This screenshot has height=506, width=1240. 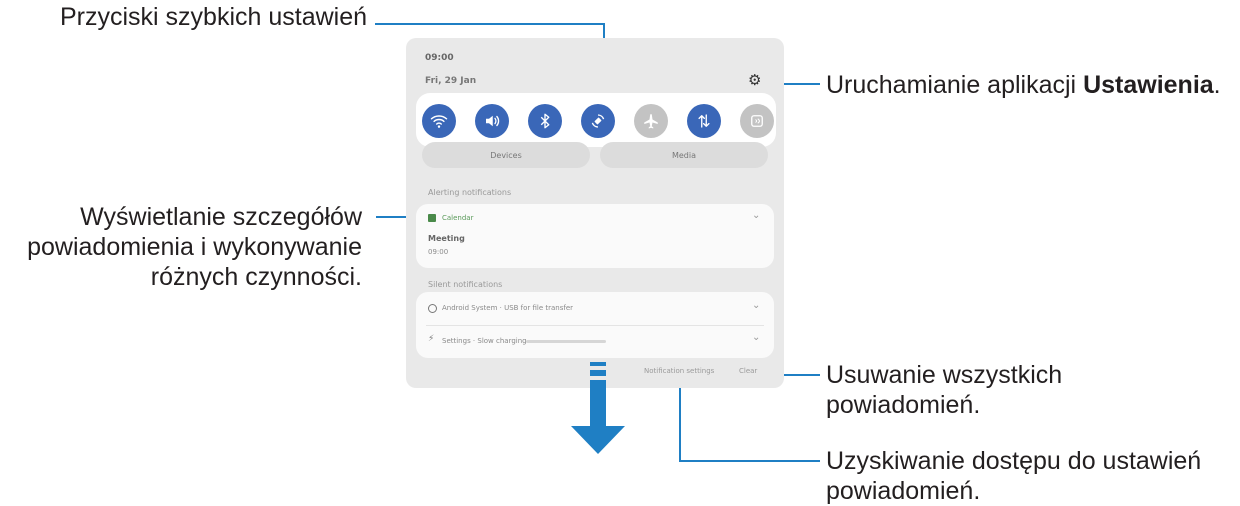 What do you see at coordinates (451, 81) in the screenshot?
I see `status-date: Fri, 29 Jan` at bounding box center [451, 81].